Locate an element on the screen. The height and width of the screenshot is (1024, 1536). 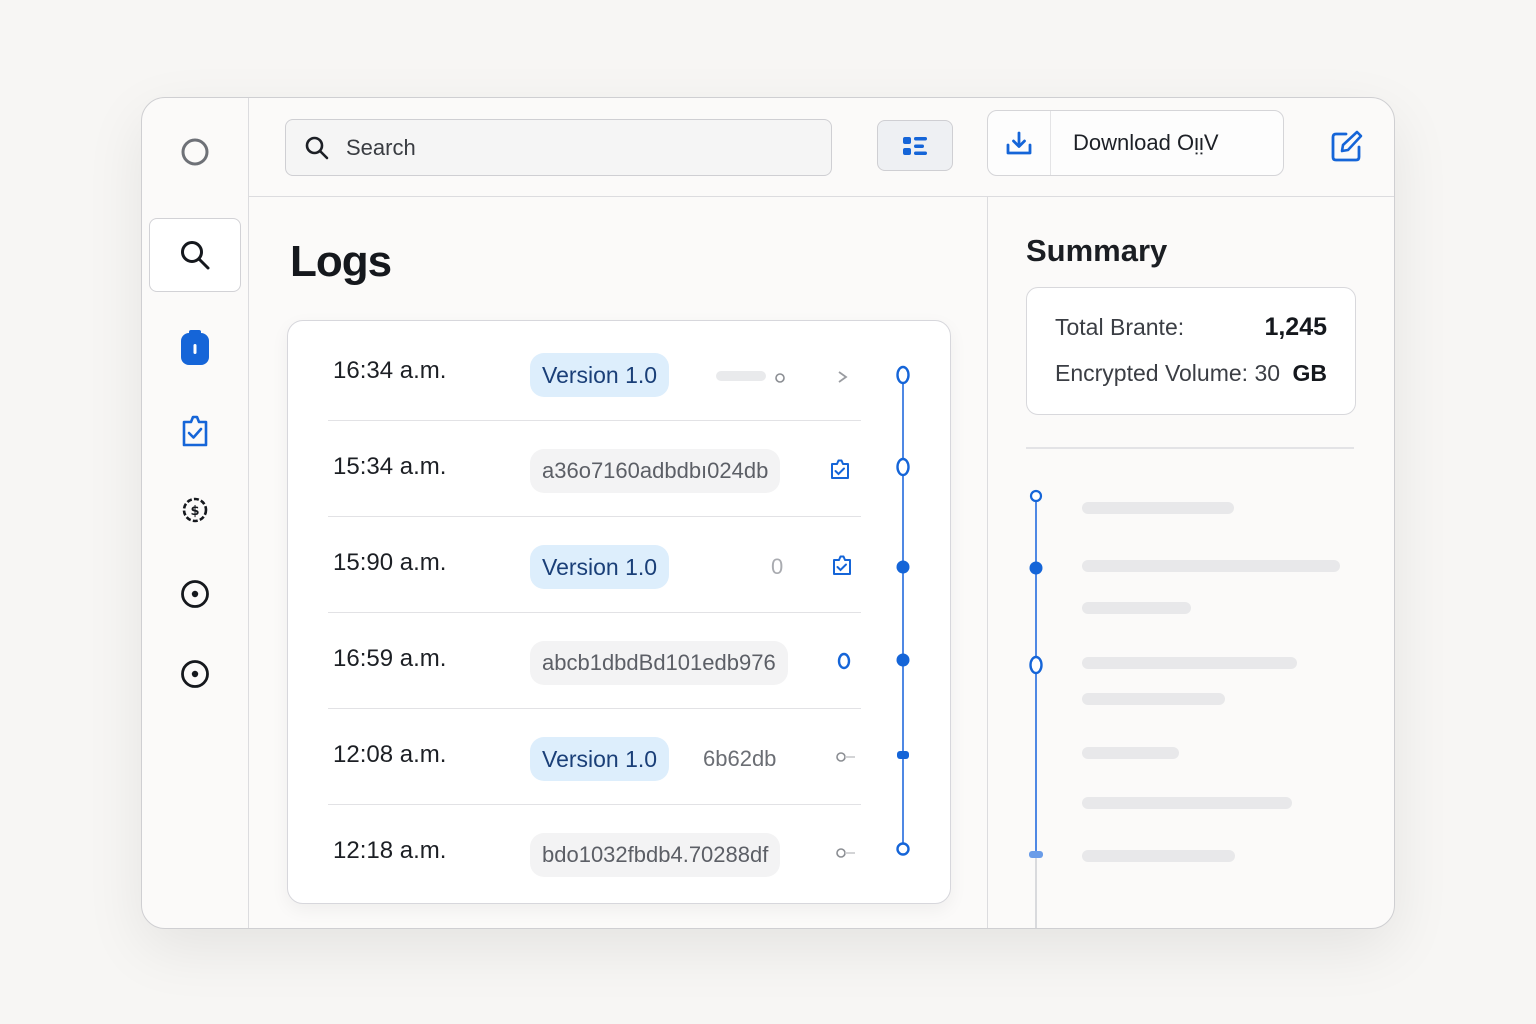
summary-timeline-line is located at coordinates (1036, 677).